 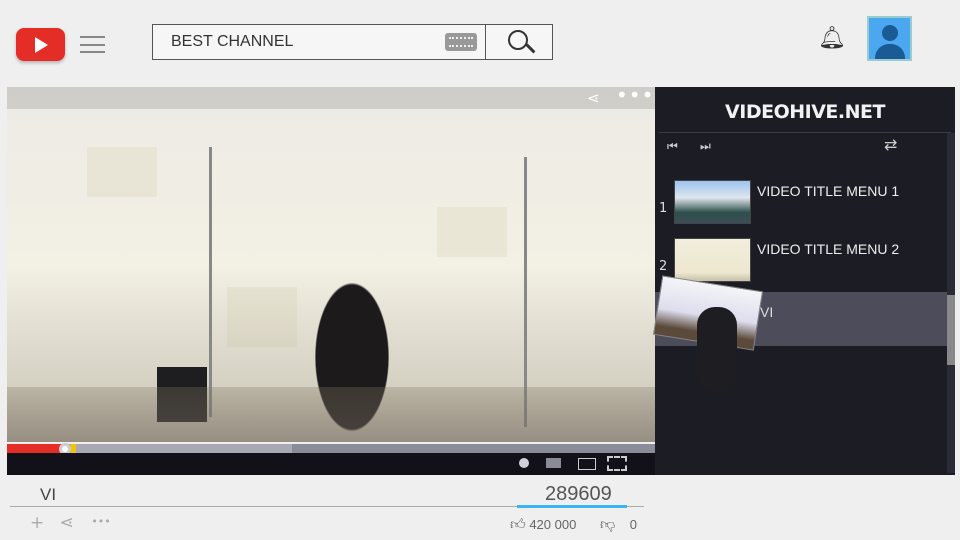 I want to click on playlist-item: 1 VIDEO TITLE MENU 1, so click(x=801, y=205).